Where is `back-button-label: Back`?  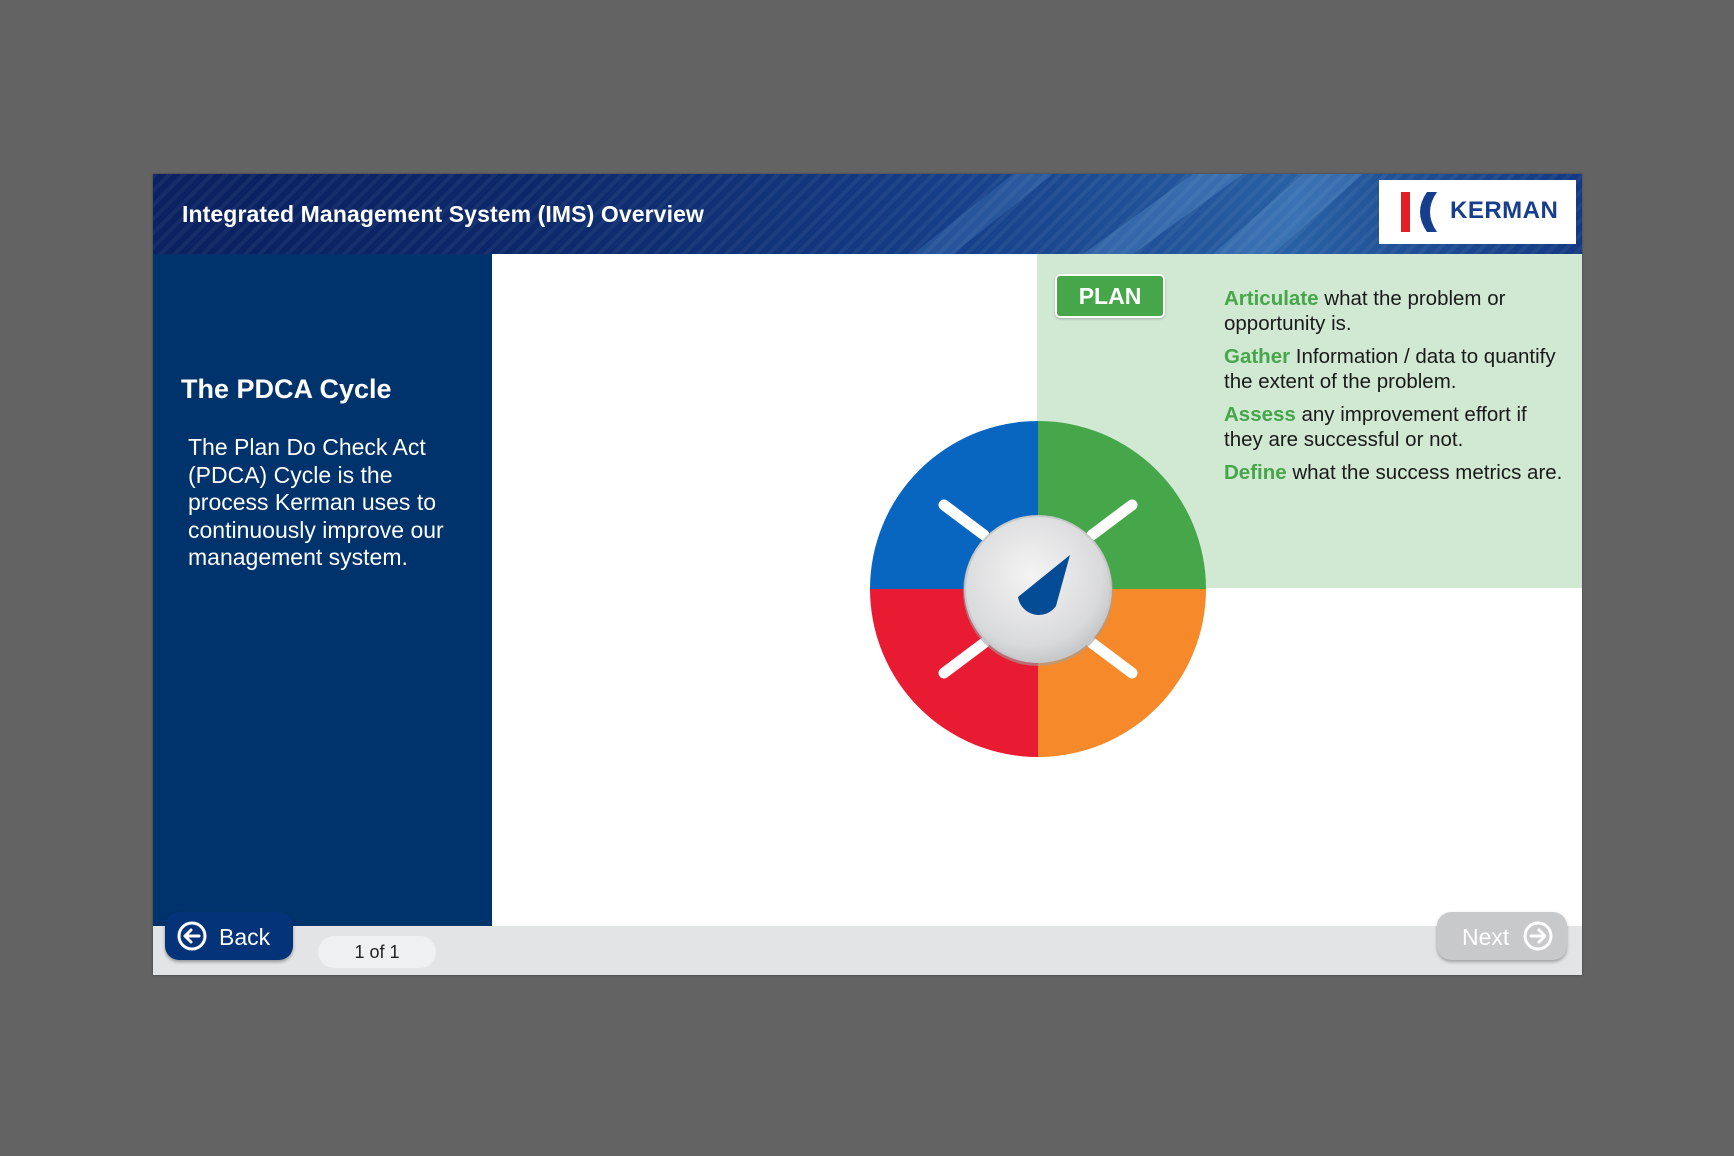
back-button-label: Back is located at coordinates (245, 937).